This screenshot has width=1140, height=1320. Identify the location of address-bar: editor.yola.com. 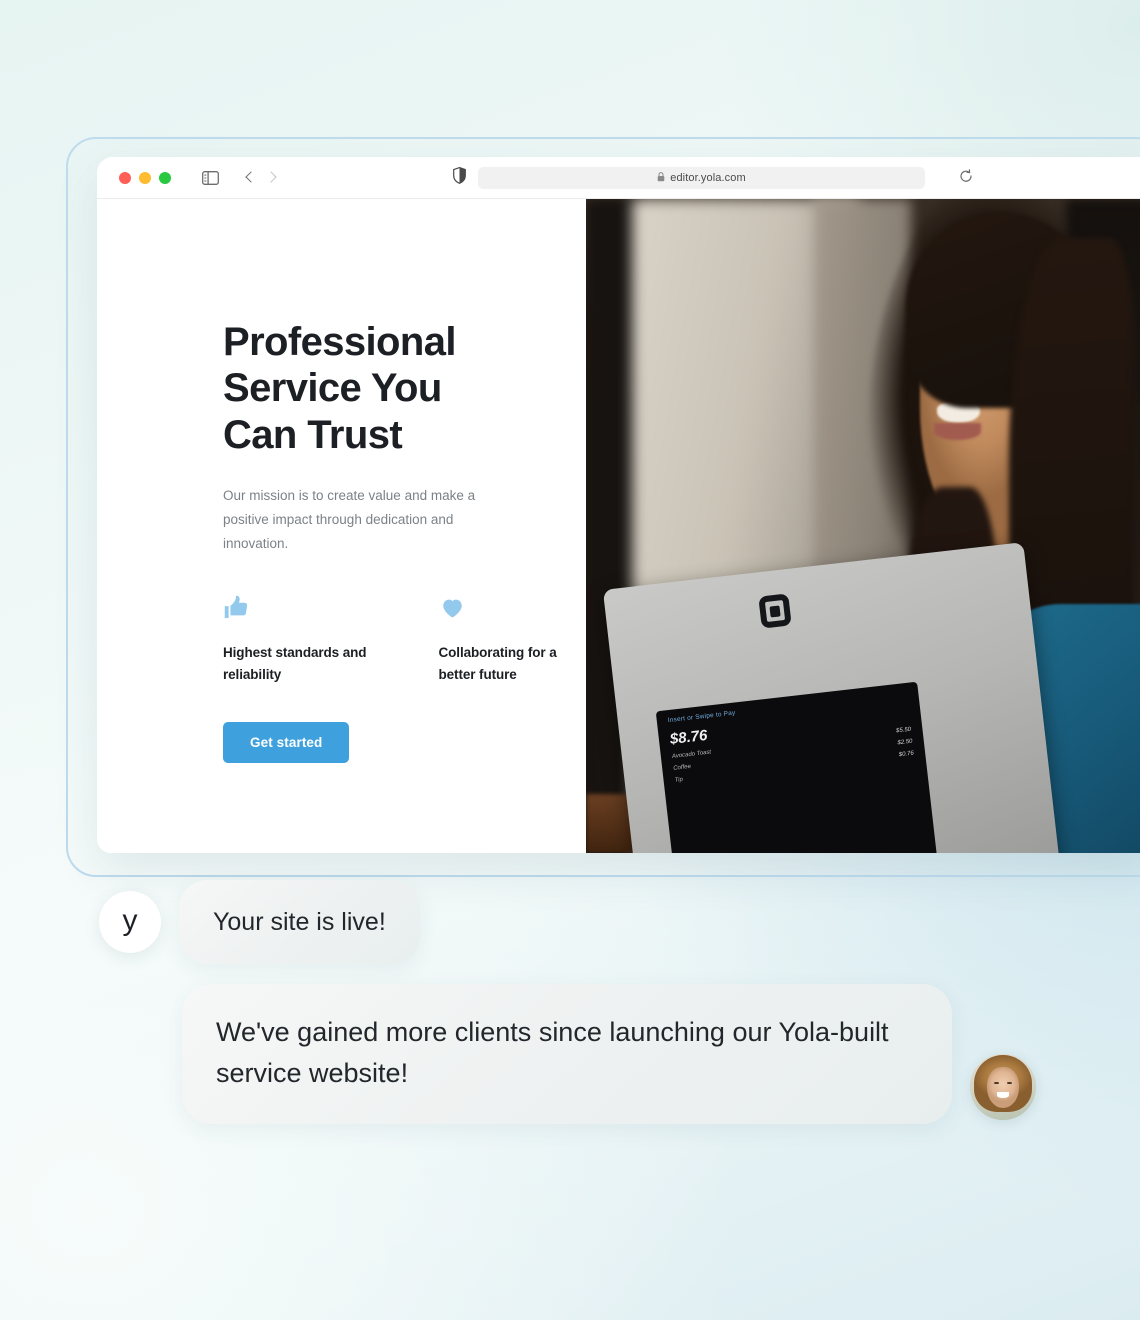
(725, 177).